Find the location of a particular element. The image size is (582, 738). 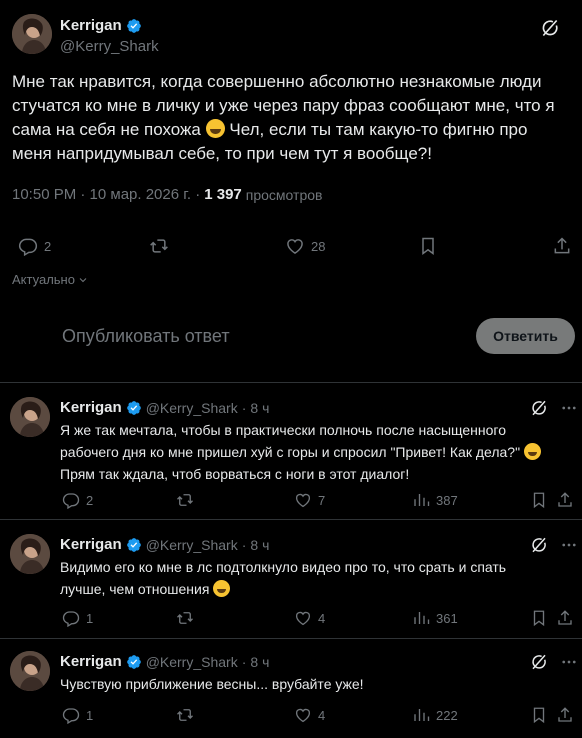

tweet-timestamp: 10:50 PM · 10 мар. 2026 г. · is located at coordinates (106, 194).